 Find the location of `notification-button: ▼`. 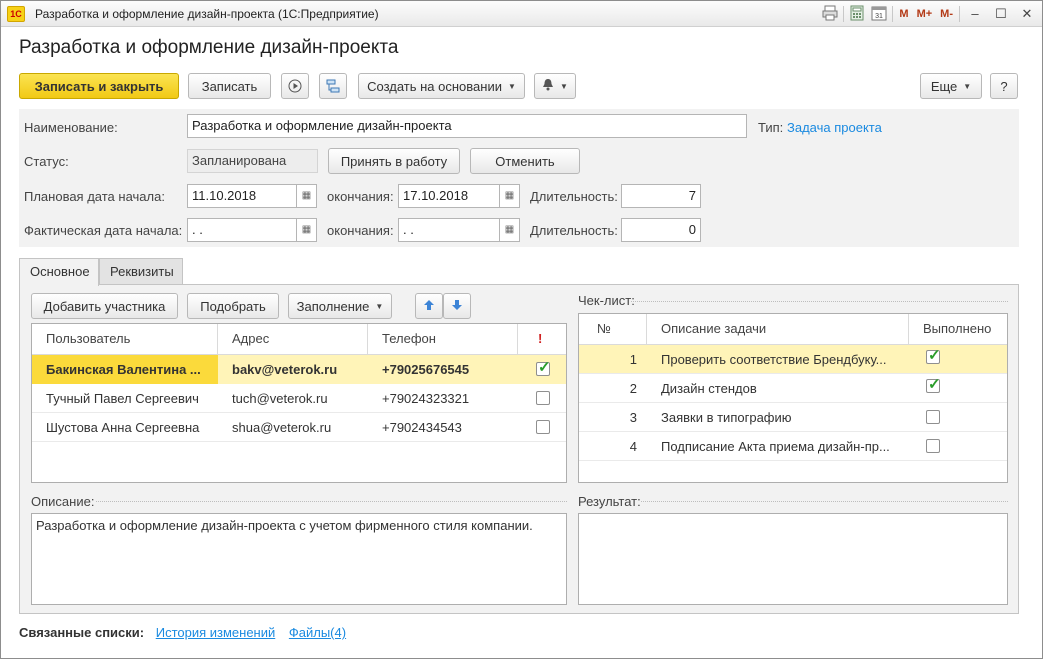

notification-button: ▼ is located at coordinates (555, 86).